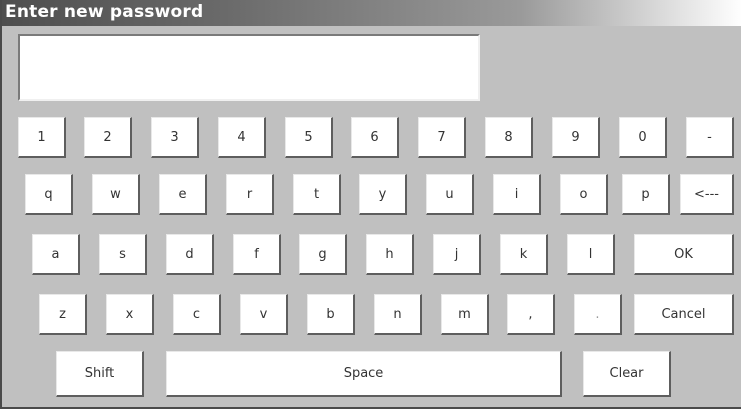  What do you see at coordinates (465, 314) in the screenshot?
I see `key-m: m` at bounding box center [465, 314].